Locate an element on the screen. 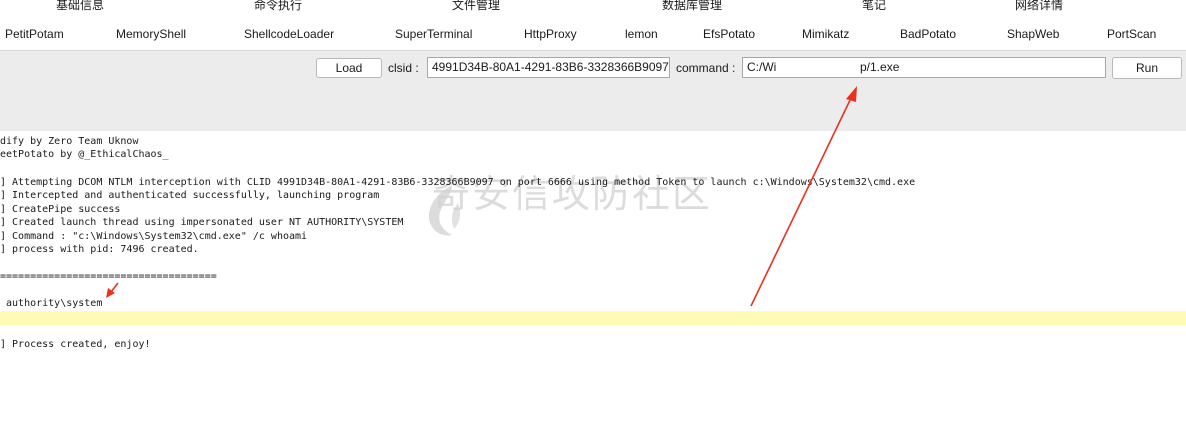  arrowhead-command-icon is located at coordinates (851, 94).